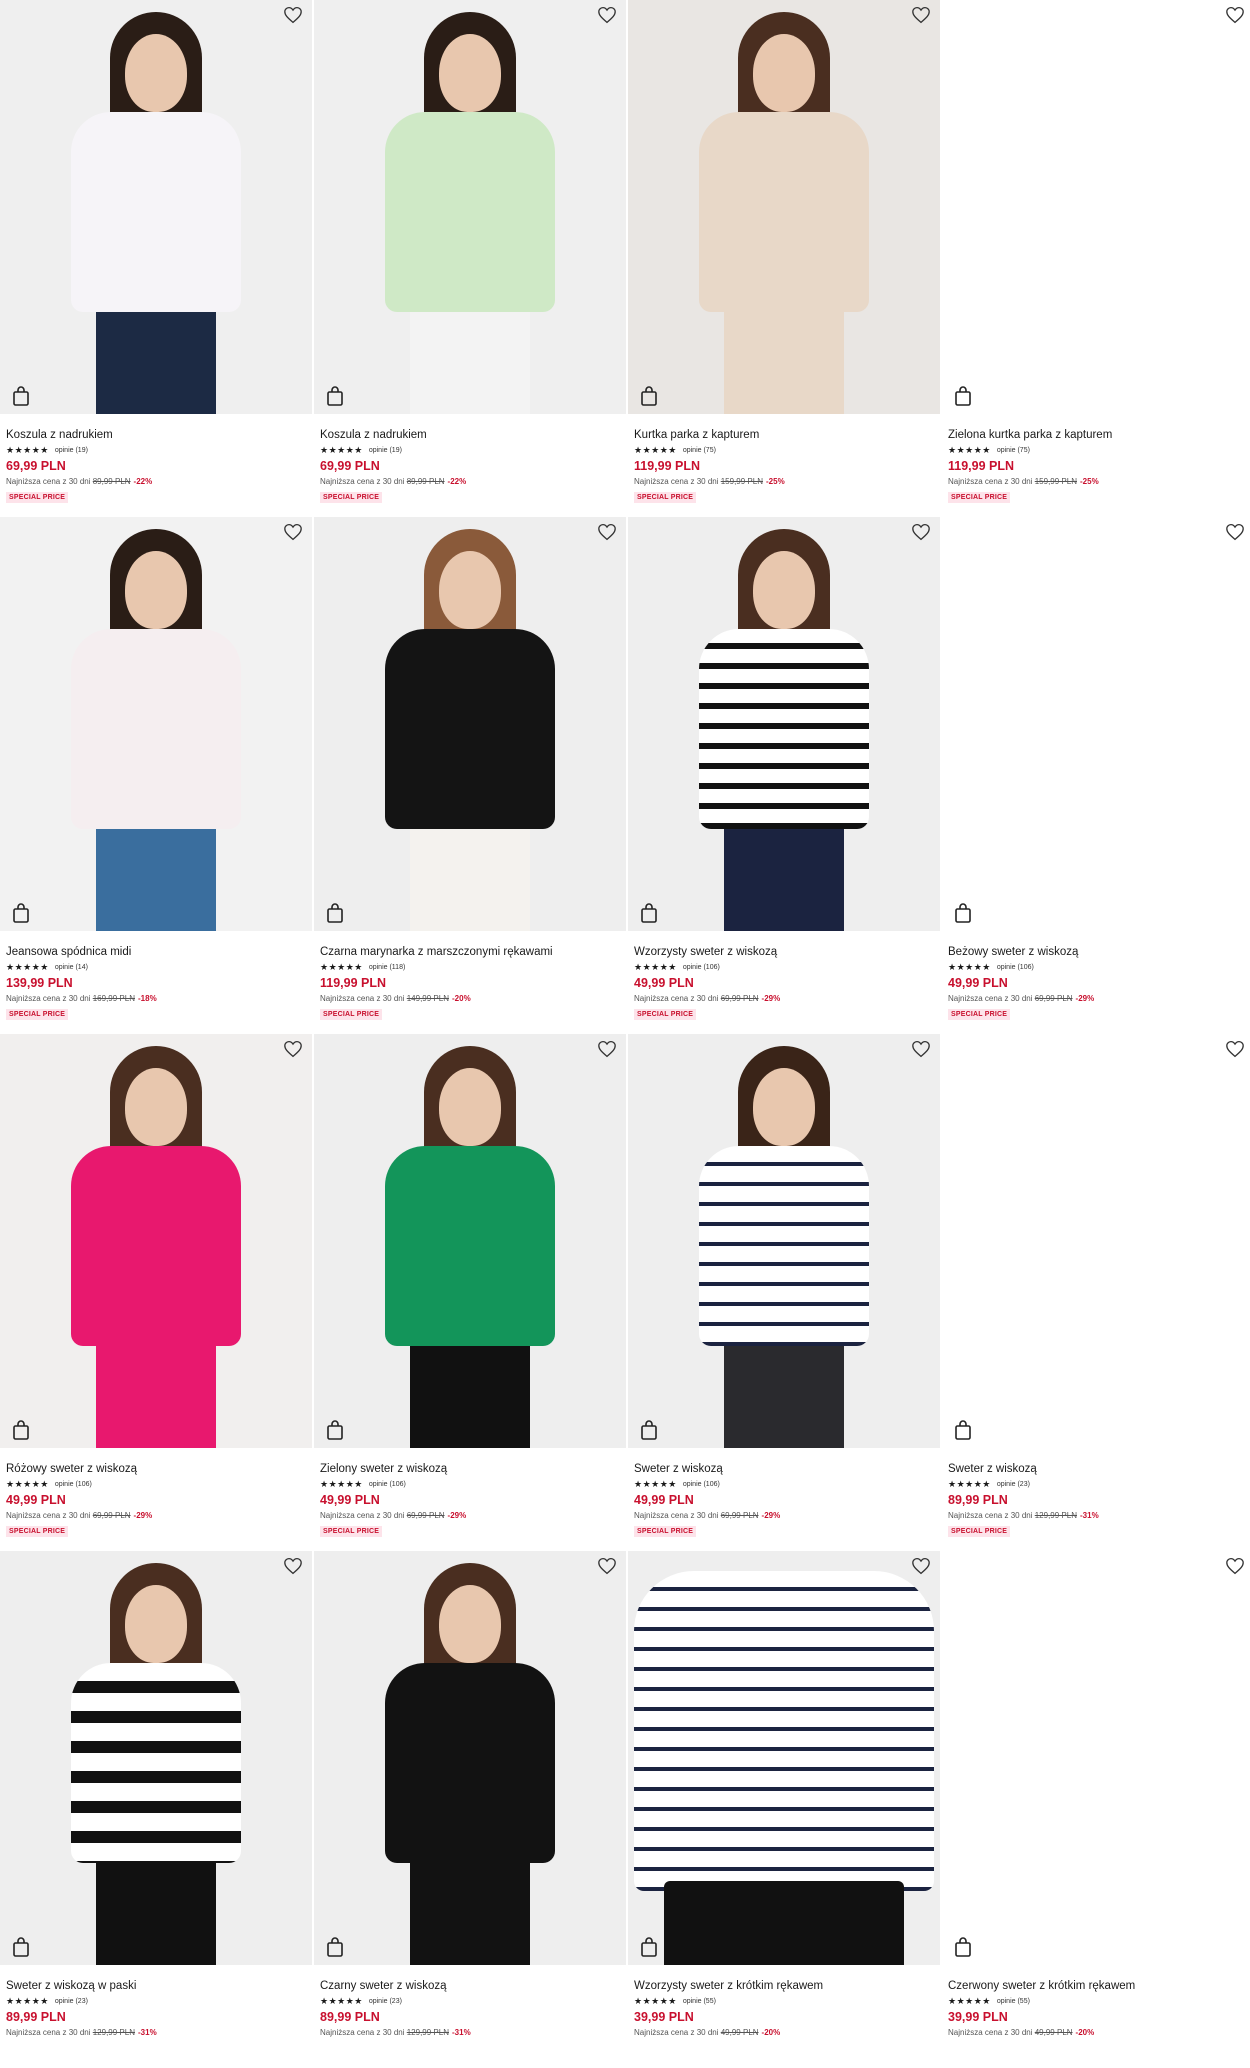 The image size is (1250, 2068). I want to click on product-name: Beżowy sweter z wiskozą, so click(1098, 952).